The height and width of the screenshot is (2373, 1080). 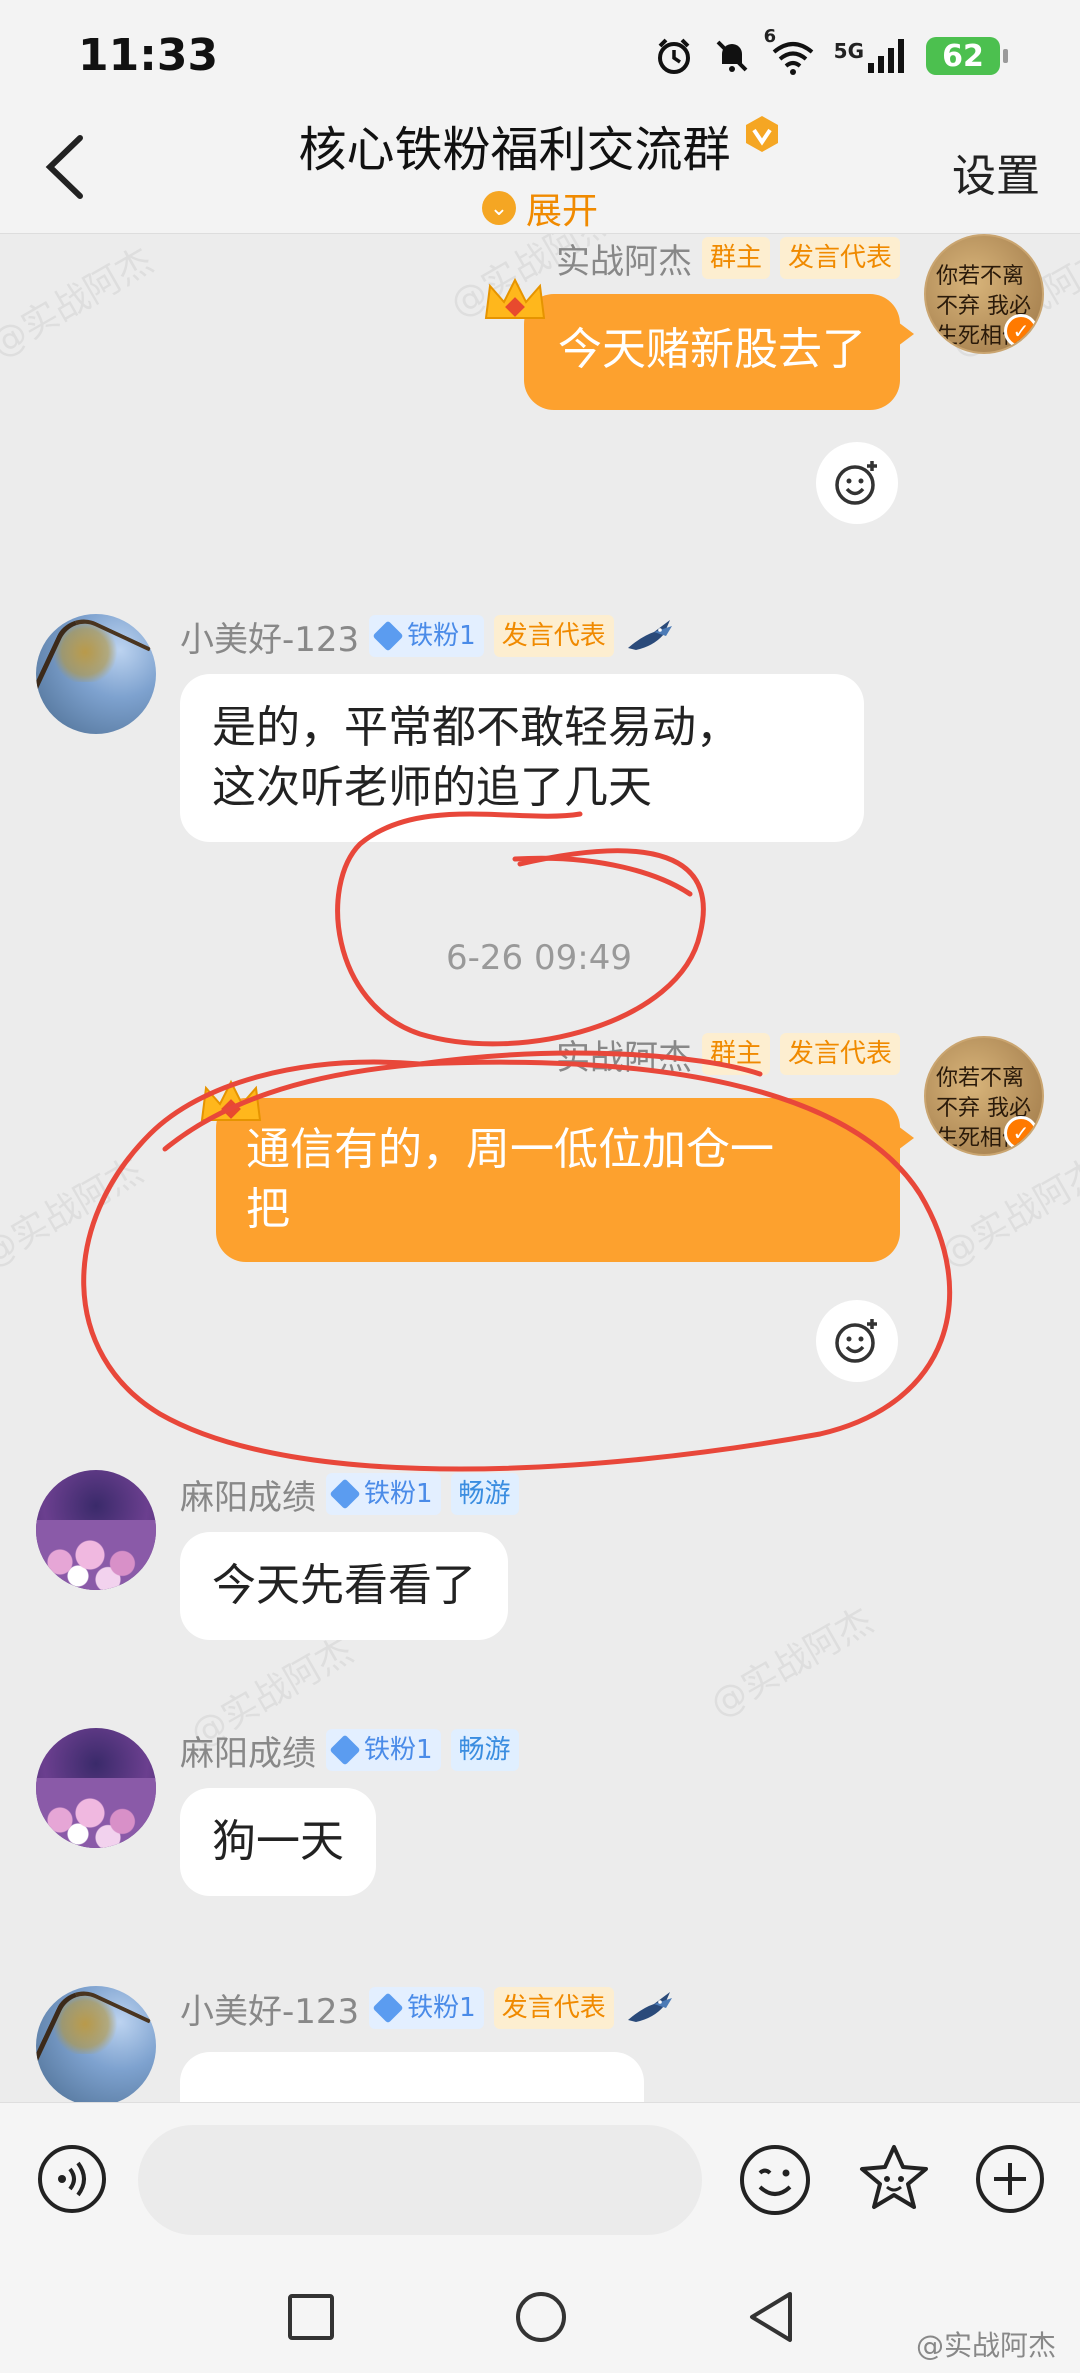 I want to click on emoji-icon, so click(x=775, y=2180).